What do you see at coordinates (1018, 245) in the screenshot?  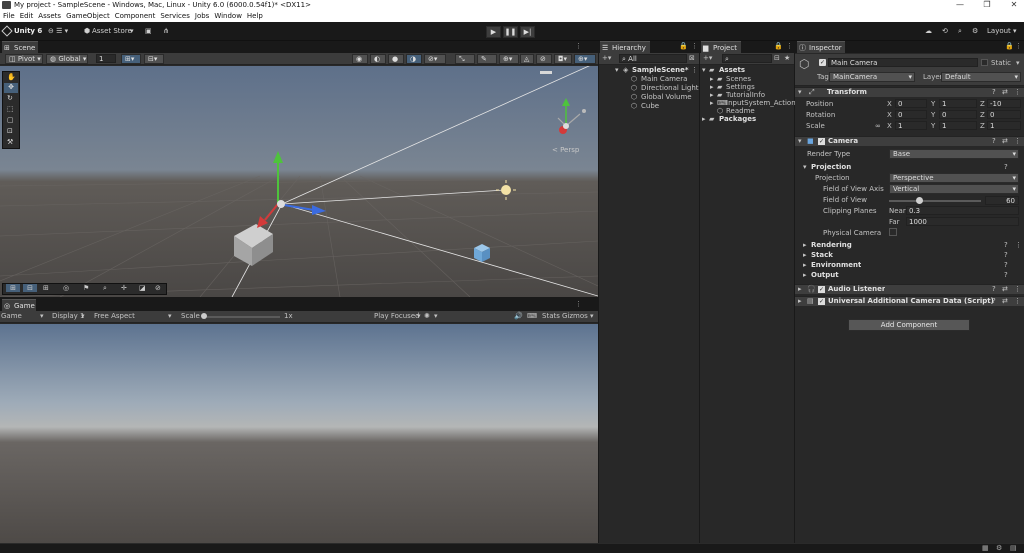 I see `rendering-menu-icon: ⋮` at bounding box center [1018, 245].